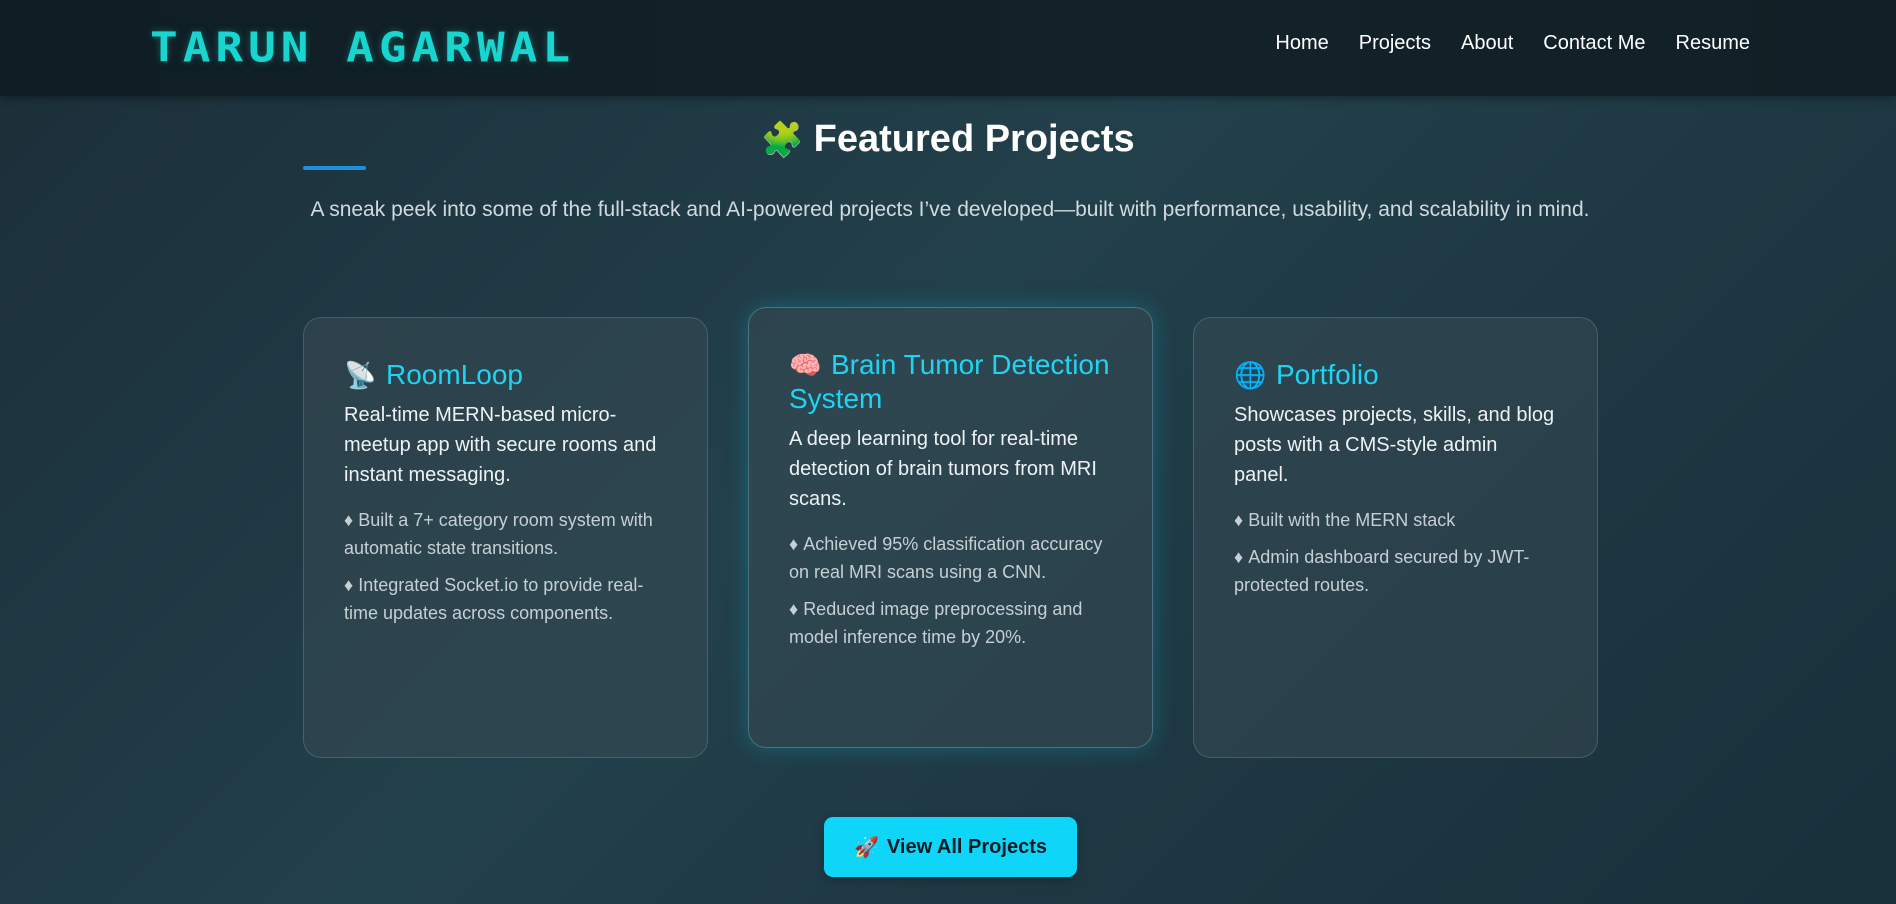 The width and height of the screenshot is (1896, 904). Describe the element at coordinates (1327, 374) in the screenshot. I see `project-title-text: Portfolio` at that location.